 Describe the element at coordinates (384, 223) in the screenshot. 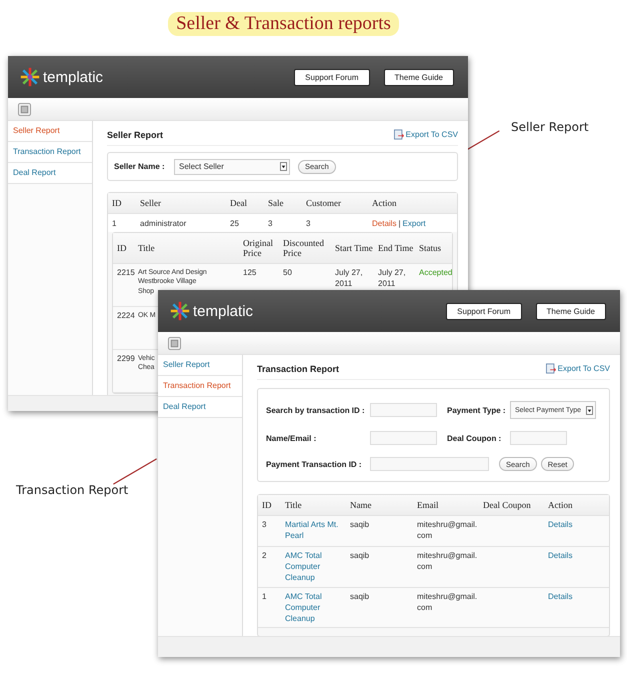

I see `action-link: Details` at that location.